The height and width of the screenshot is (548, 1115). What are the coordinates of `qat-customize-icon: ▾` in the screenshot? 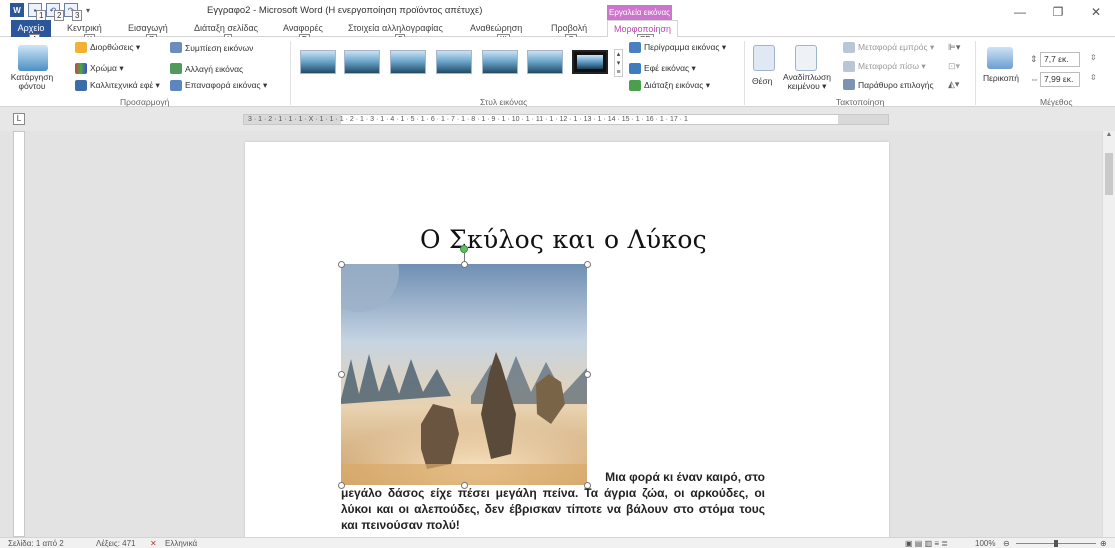 It's located at (88, 10).